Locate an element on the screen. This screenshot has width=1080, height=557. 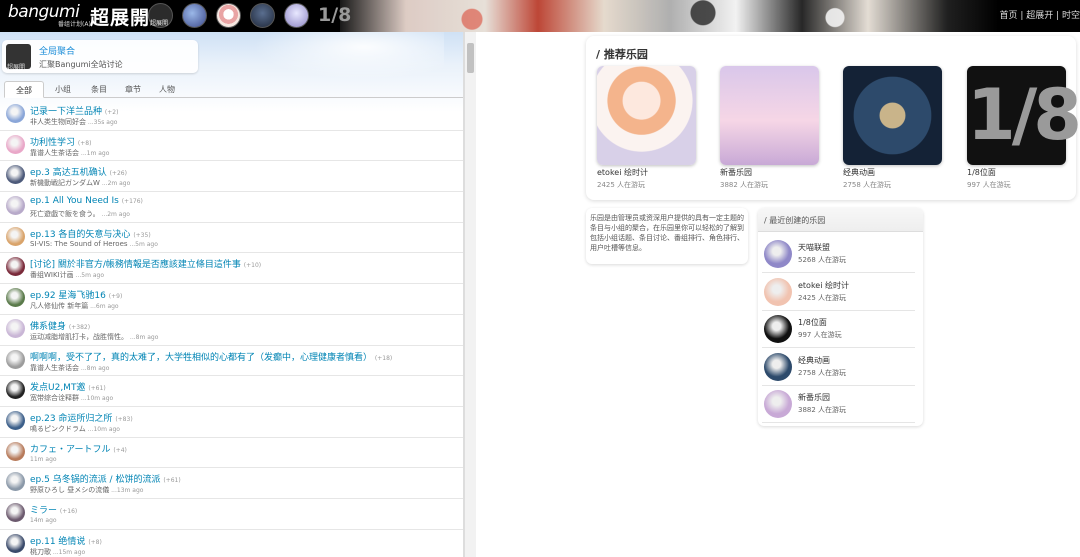
top-nav-text: 首页 | 超展开 | 时空 is located at coordinates (1039, 16).